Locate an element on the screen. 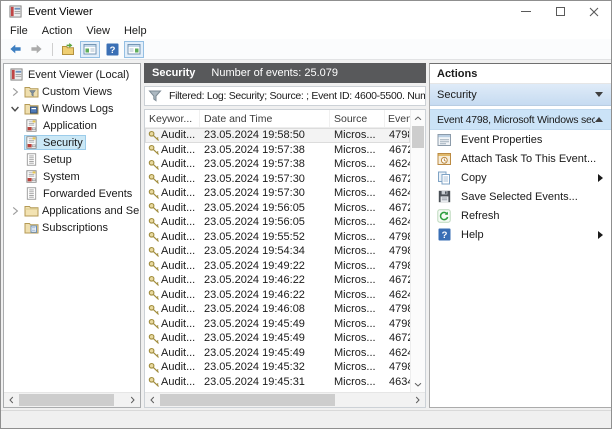 The width and height of the screenshot is (612, 429). filter-funnel-icon is located at coordinates (155, 96).